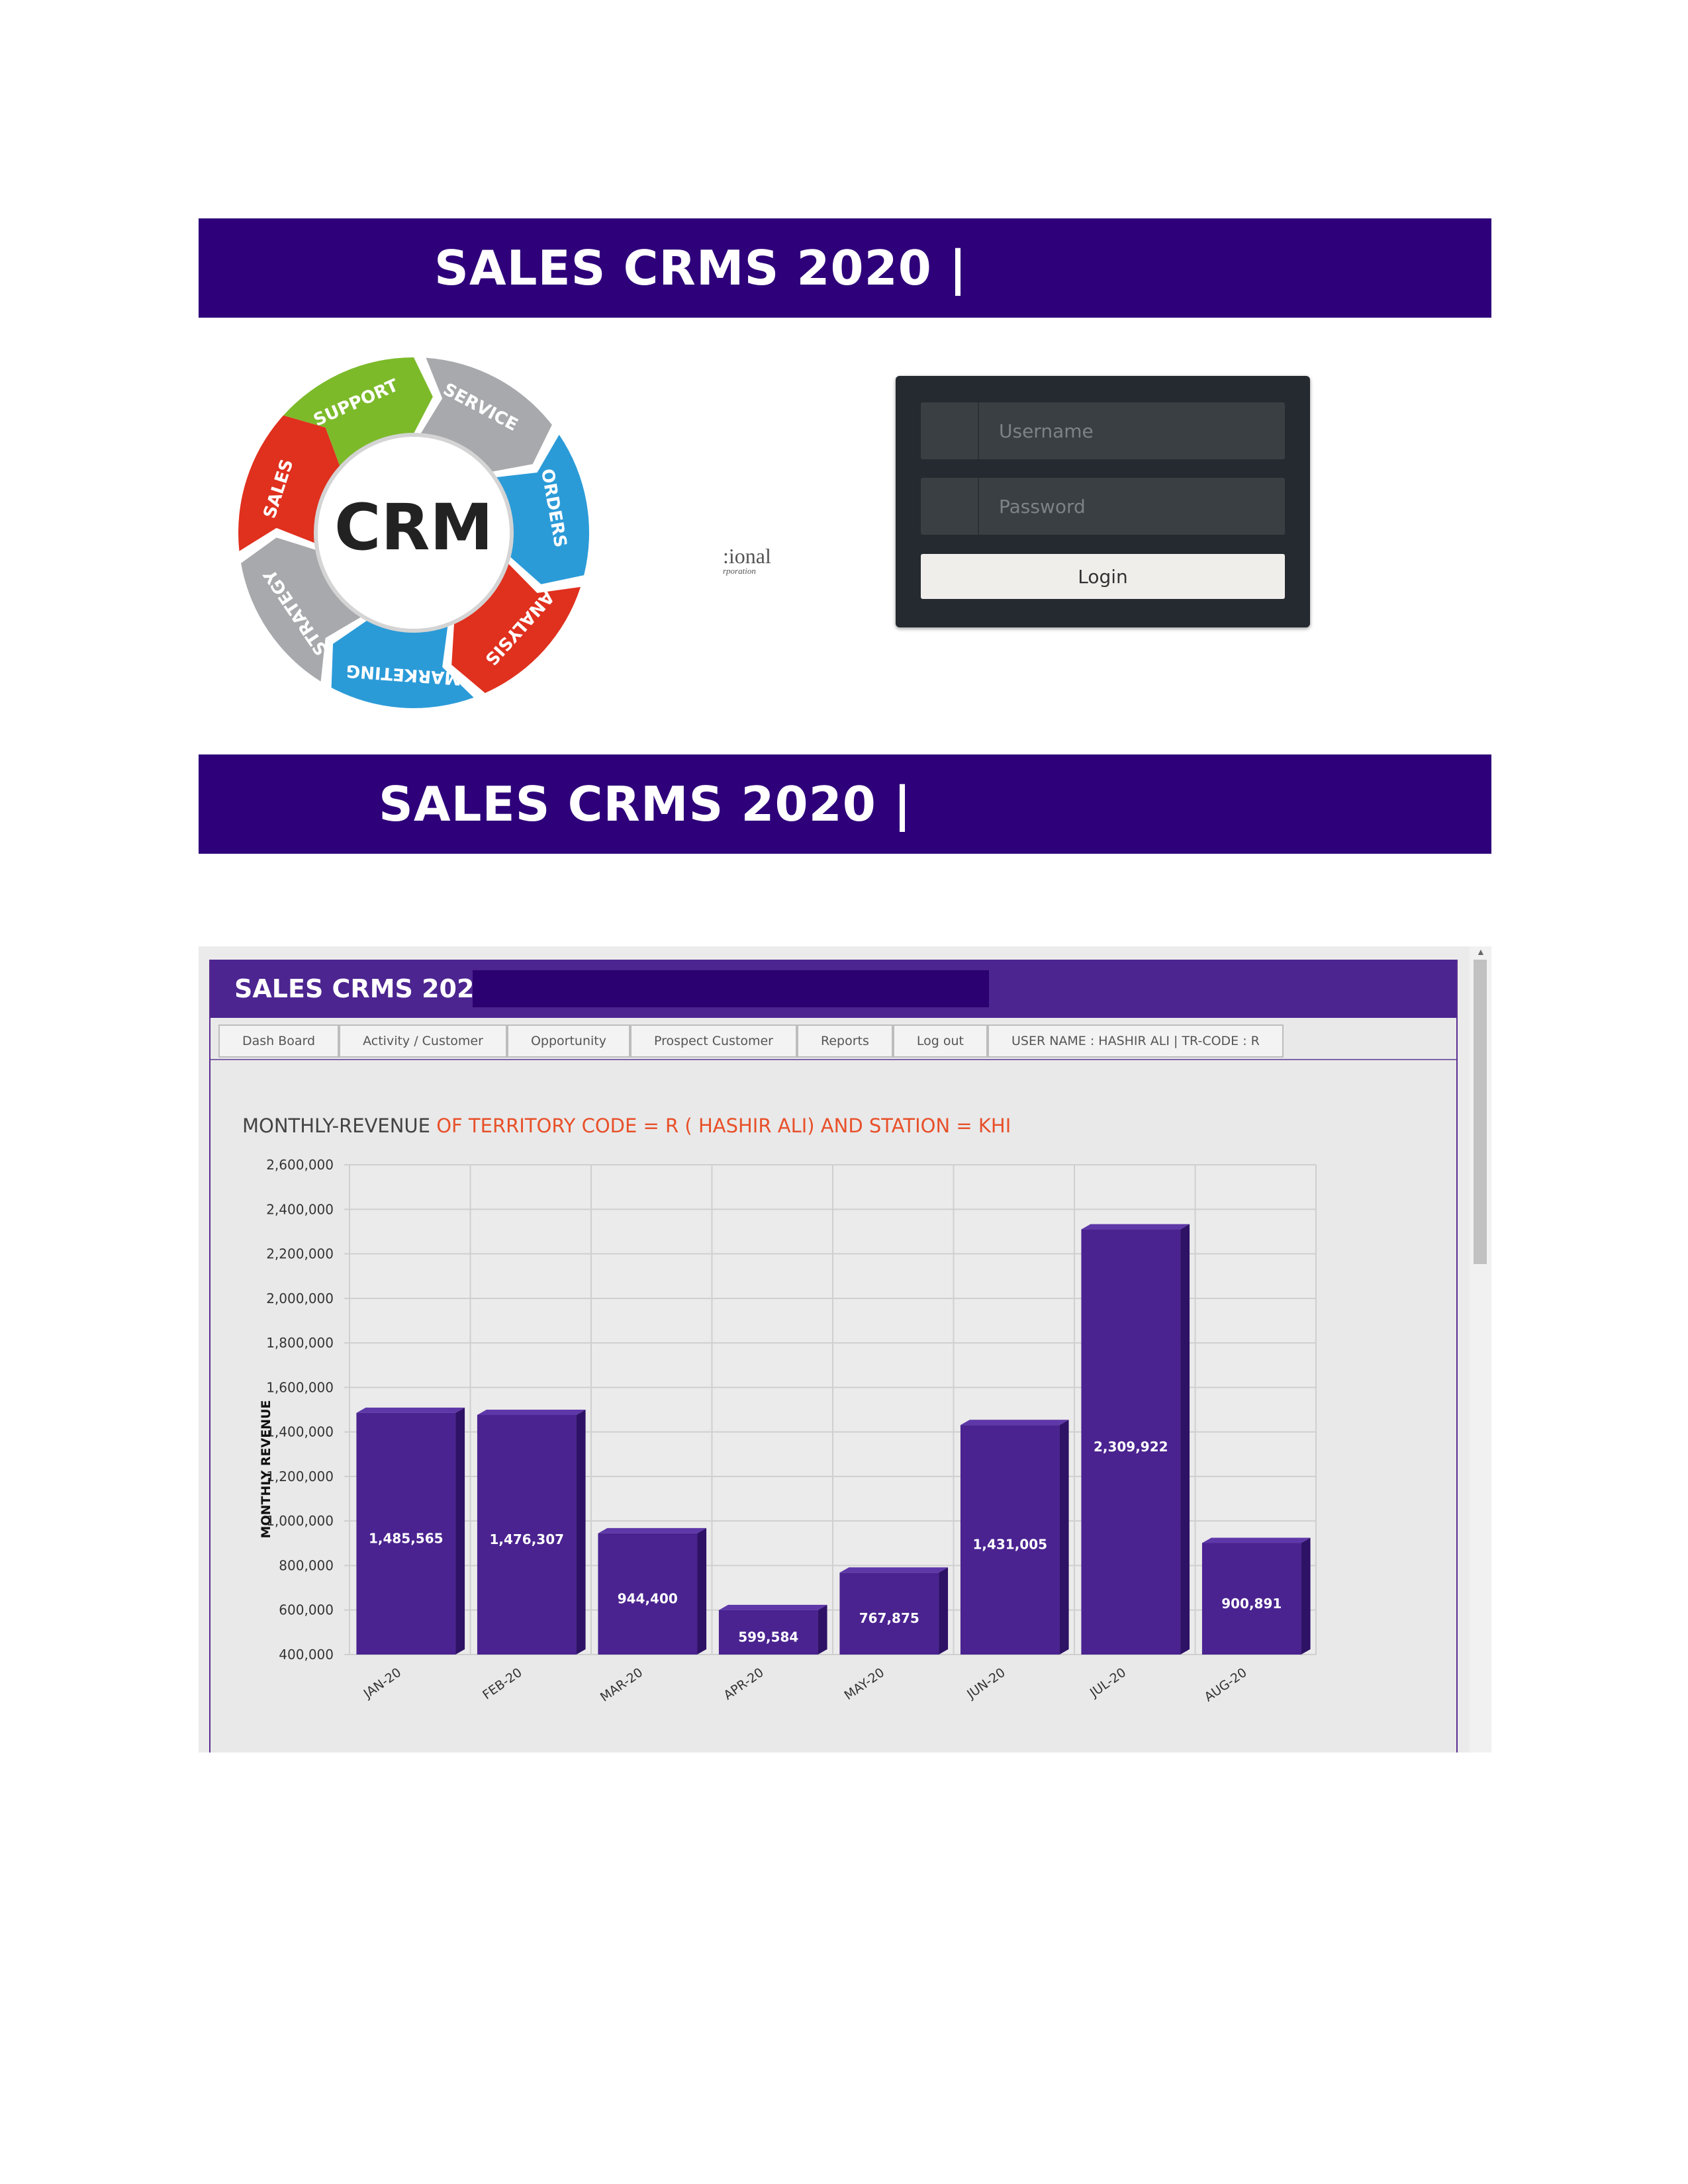 The image size is (1688, 2184). Describe the element at coordinates (743, 1684) in the screenshot. I see `x-tick-label: APR-20` at that location.